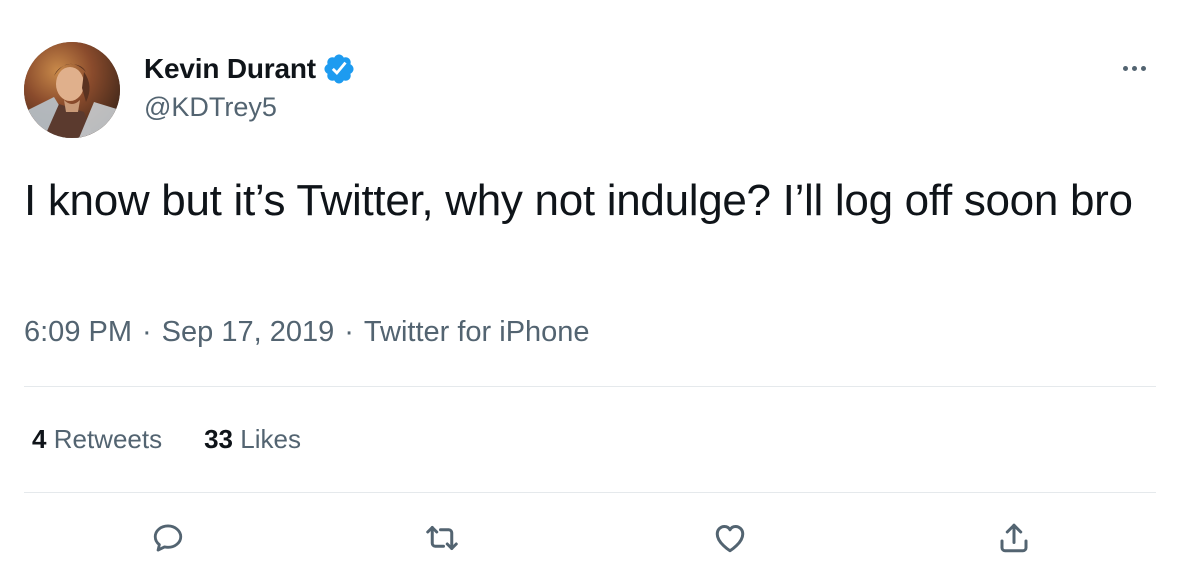  I want to click on reply-button, so click(168, 538).